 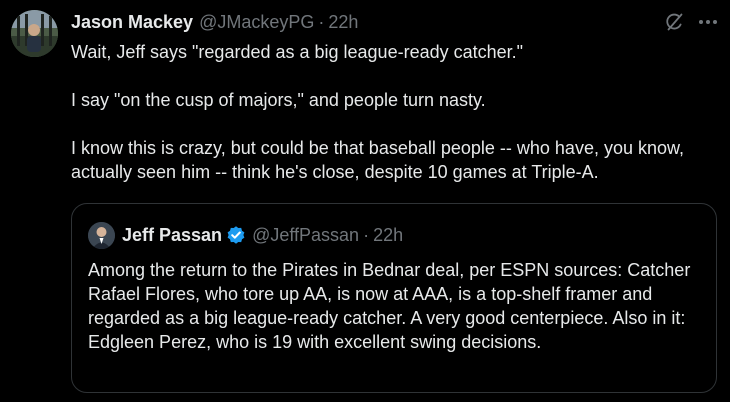 What do you see at coordinates (172, 235) in the screenshot?
I see `quoted-author-name: Jeff Passan` at bounding box center [172, 235].